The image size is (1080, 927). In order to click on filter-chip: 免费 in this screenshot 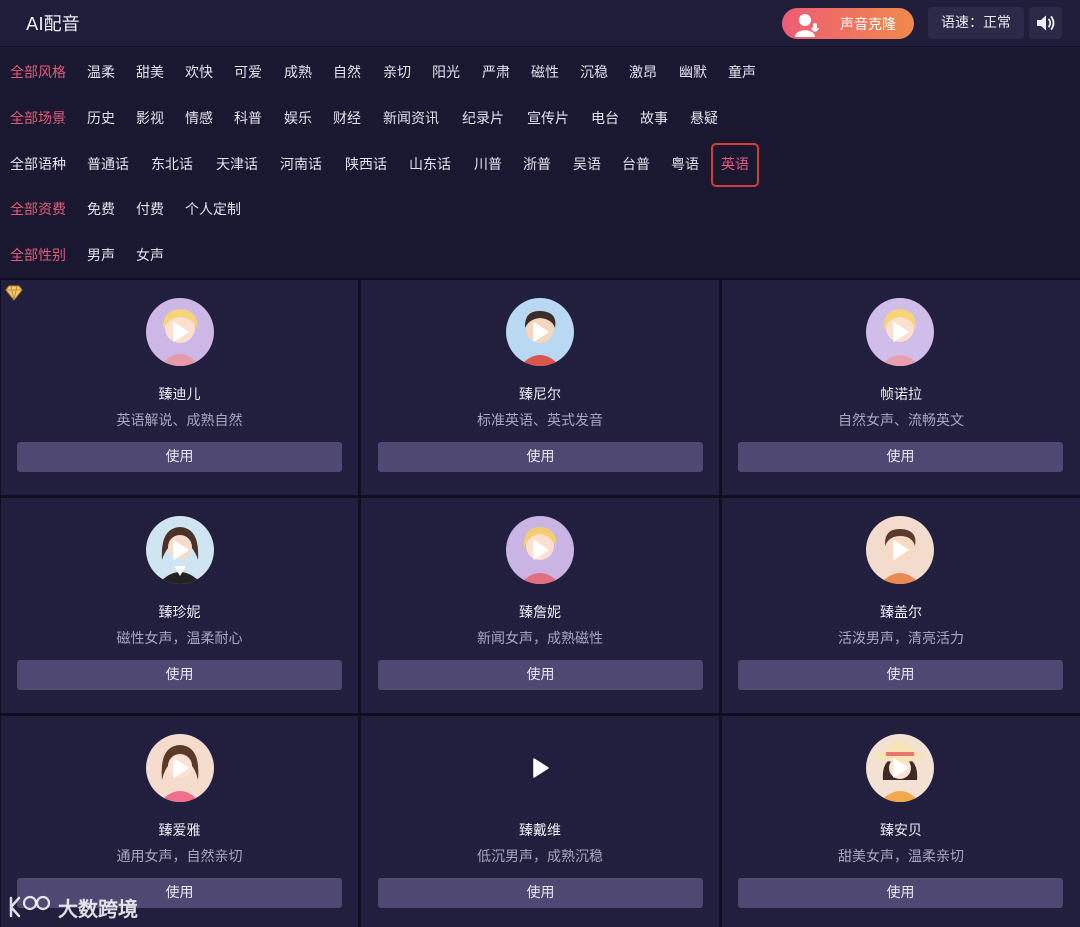, I will do `click(101, 210)`.